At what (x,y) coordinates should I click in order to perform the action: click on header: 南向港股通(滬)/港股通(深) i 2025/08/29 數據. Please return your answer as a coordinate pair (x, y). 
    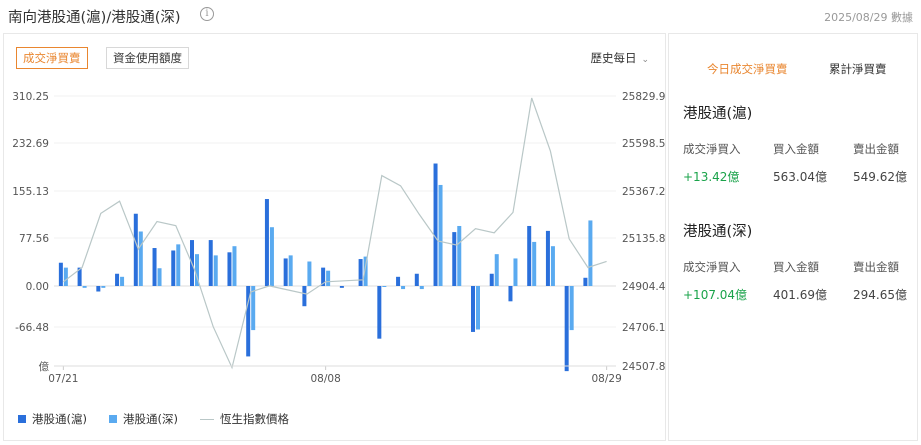
    Looking at the image, I should click on (460, 15).